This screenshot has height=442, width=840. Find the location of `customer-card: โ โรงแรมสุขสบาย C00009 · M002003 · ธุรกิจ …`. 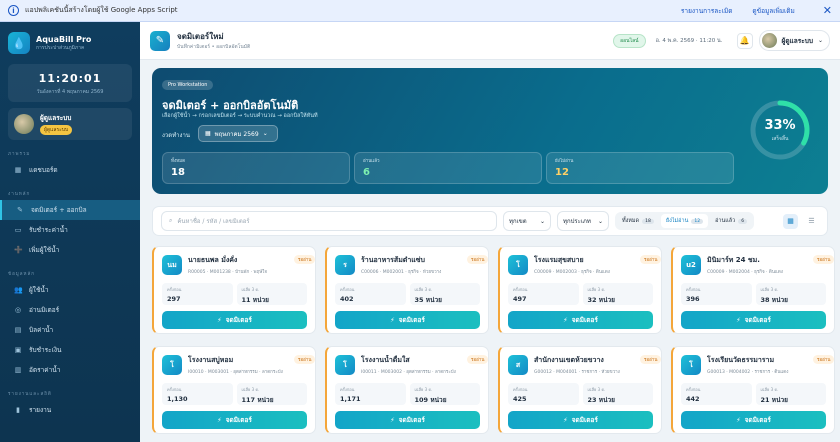

customer-card: โ โรงแรมสุขสบาย C00009 · M002003 · ธุรกิจ … is located at coordinates (580, 290).